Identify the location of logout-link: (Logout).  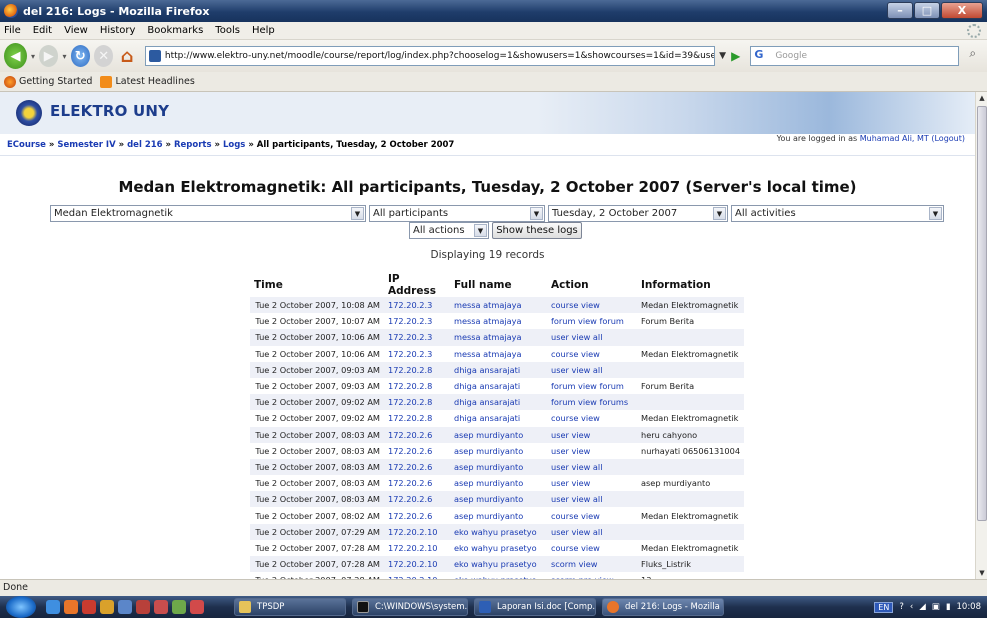
(948, 138).